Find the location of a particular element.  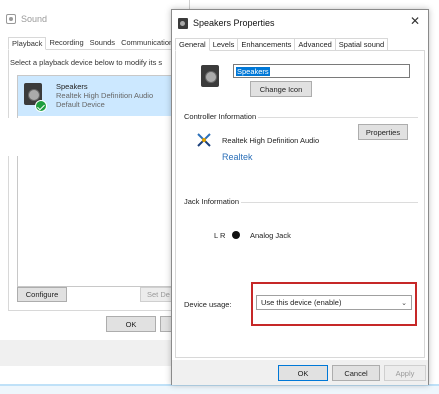

cancel-button: Cancel is located at coordinates (356, 373).